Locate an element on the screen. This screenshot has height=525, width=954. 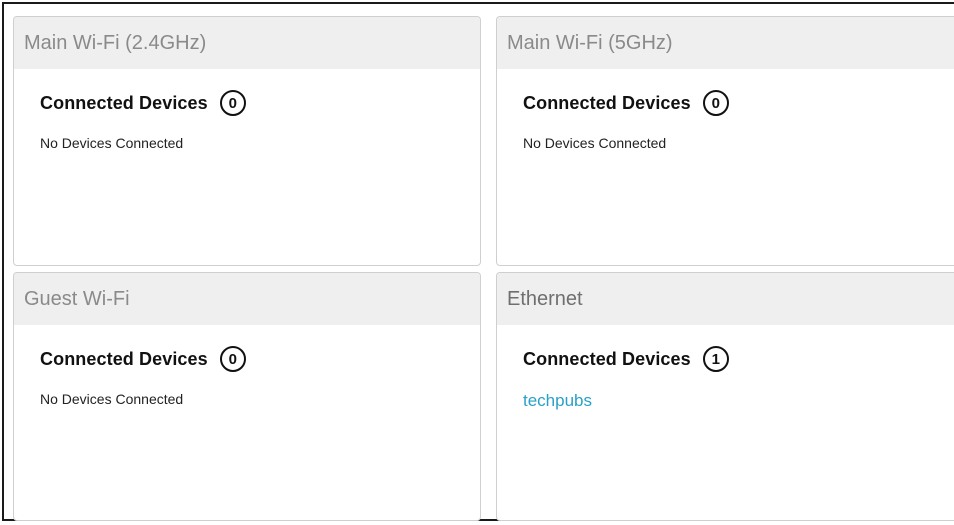
panel-body: Connected Devices 1 techpubs is located at coordinates (725, 368).